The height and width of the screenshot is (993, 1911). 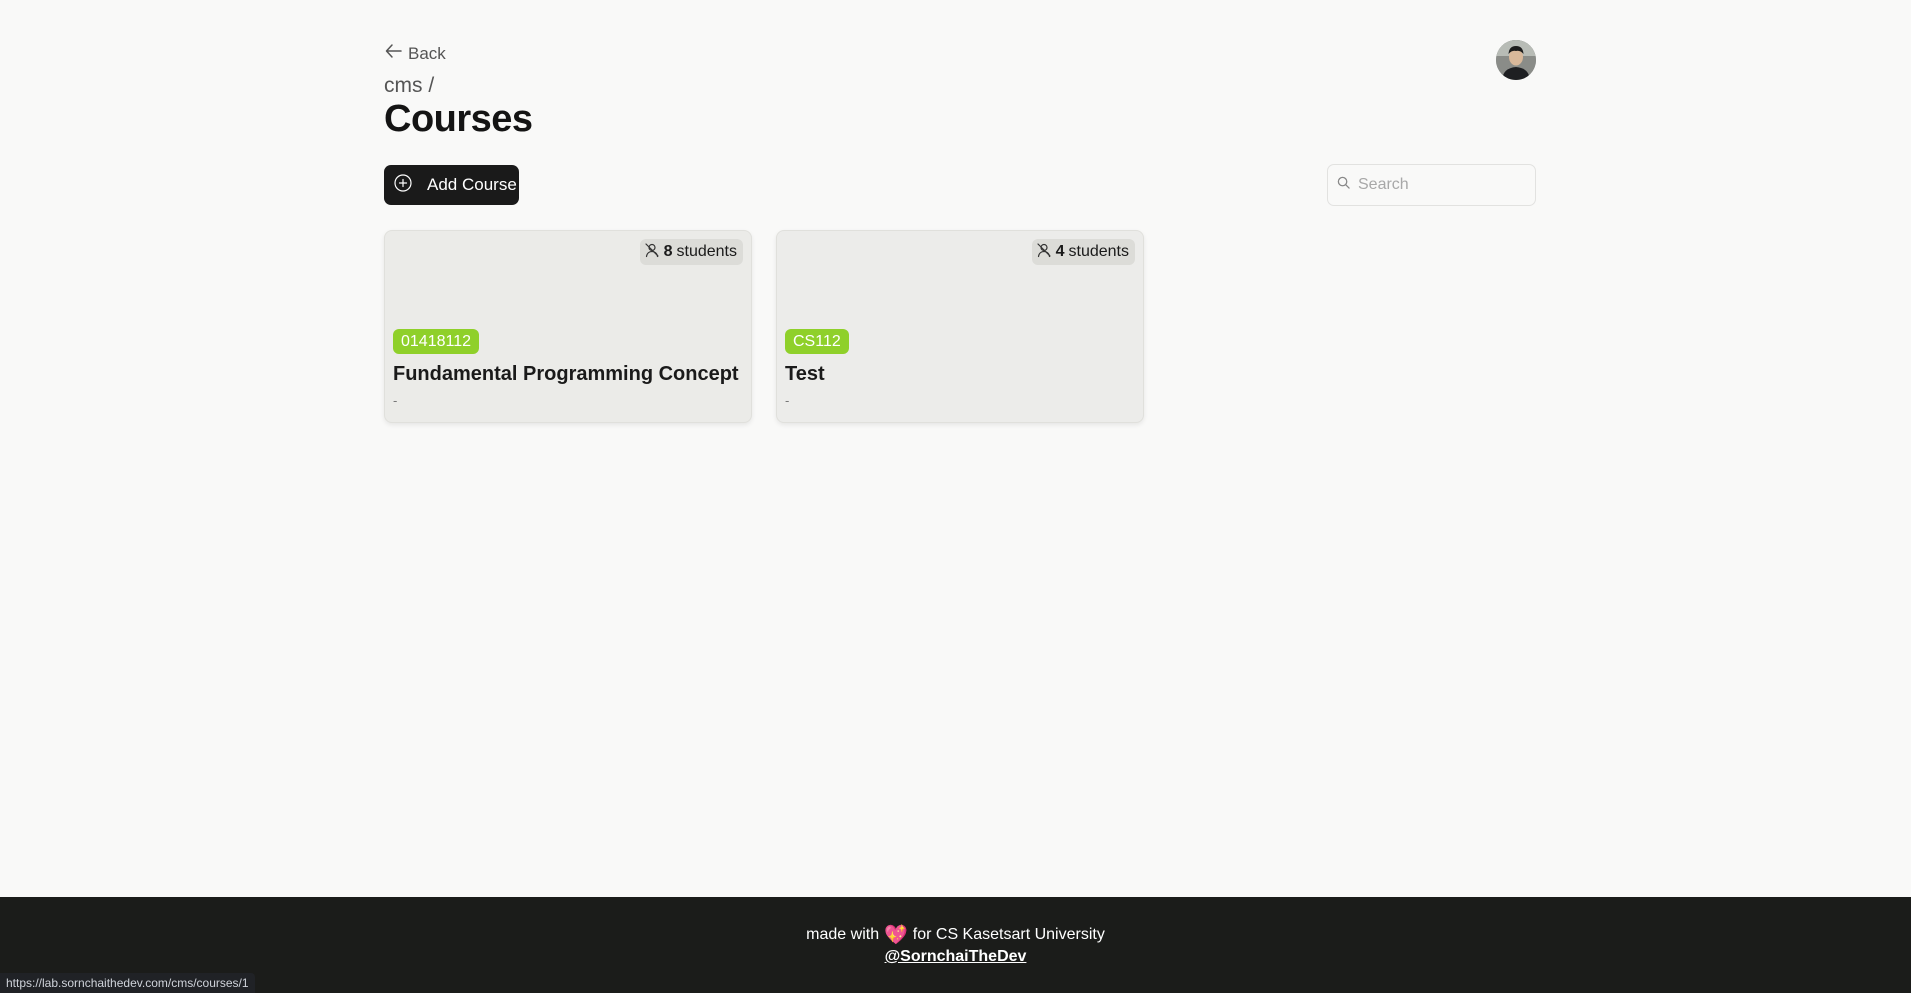 I want to click on footer-credit: made with 💖 for CS Kasetsart University, so click(x=955, y=935).